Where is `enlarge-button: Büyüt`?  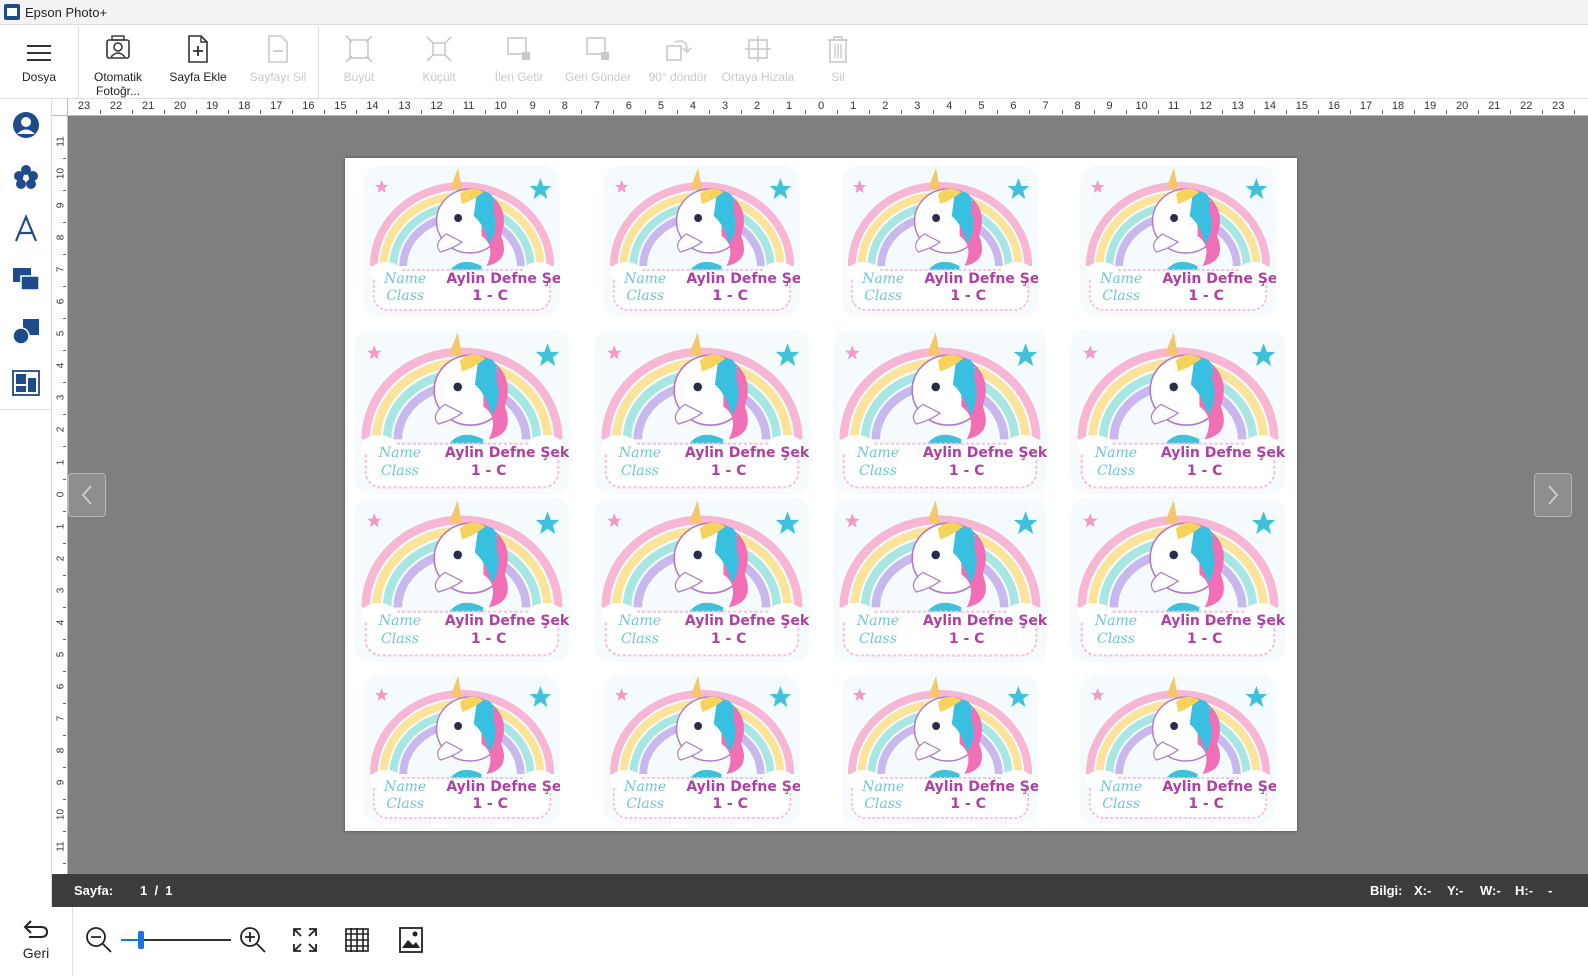
enlarge-button: Büyüt is located at coordinates (359, 62).